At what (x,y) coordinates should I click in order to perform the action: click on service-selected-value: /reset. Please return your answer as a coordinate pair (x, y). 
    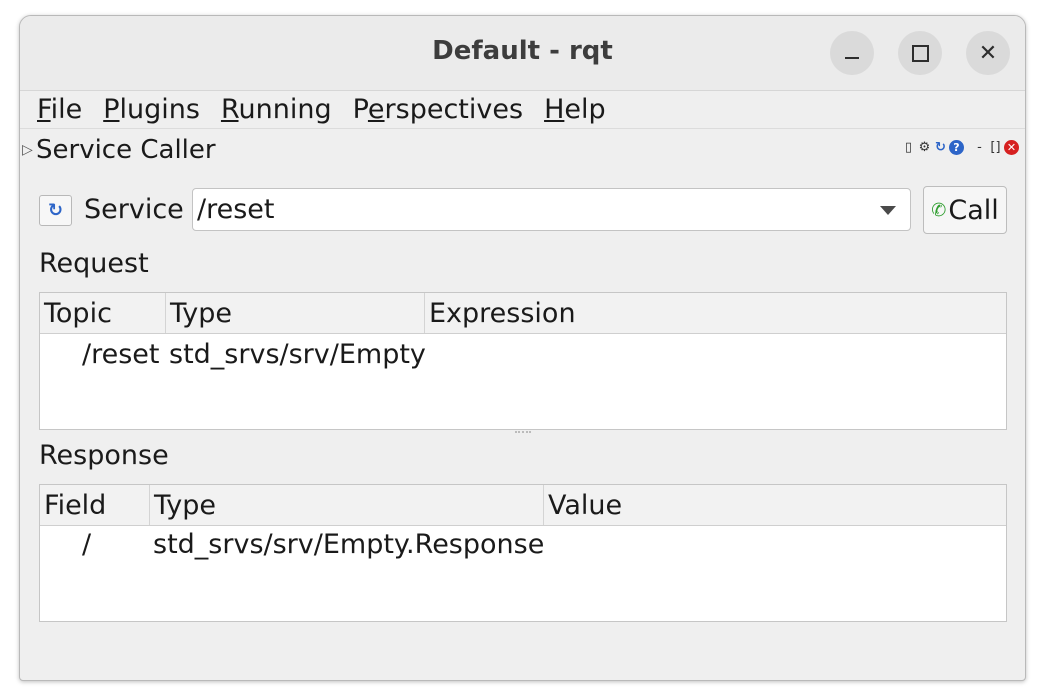
    Looking at the image, I should click on (236, 209).